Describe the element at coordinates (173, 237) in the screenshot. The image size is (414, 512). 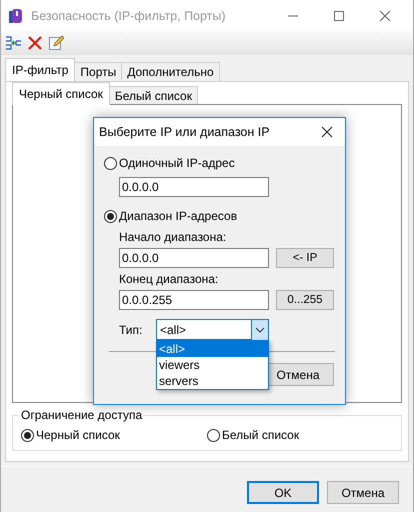
I see `field-label: Начало диапазона:` at that location.